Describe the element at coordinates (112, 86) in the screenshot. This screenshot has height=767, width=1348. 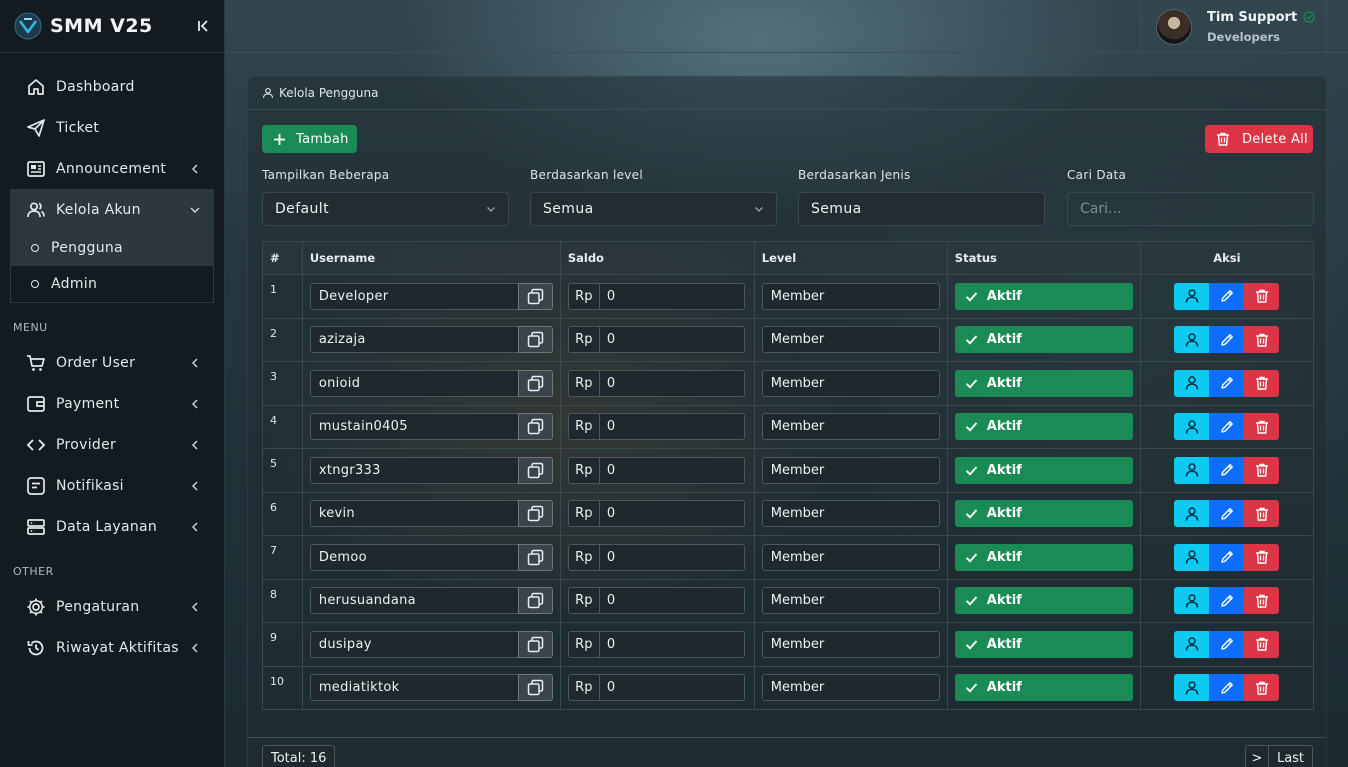
I see `sidebar-item-dashboard: Dashboard` at that location.